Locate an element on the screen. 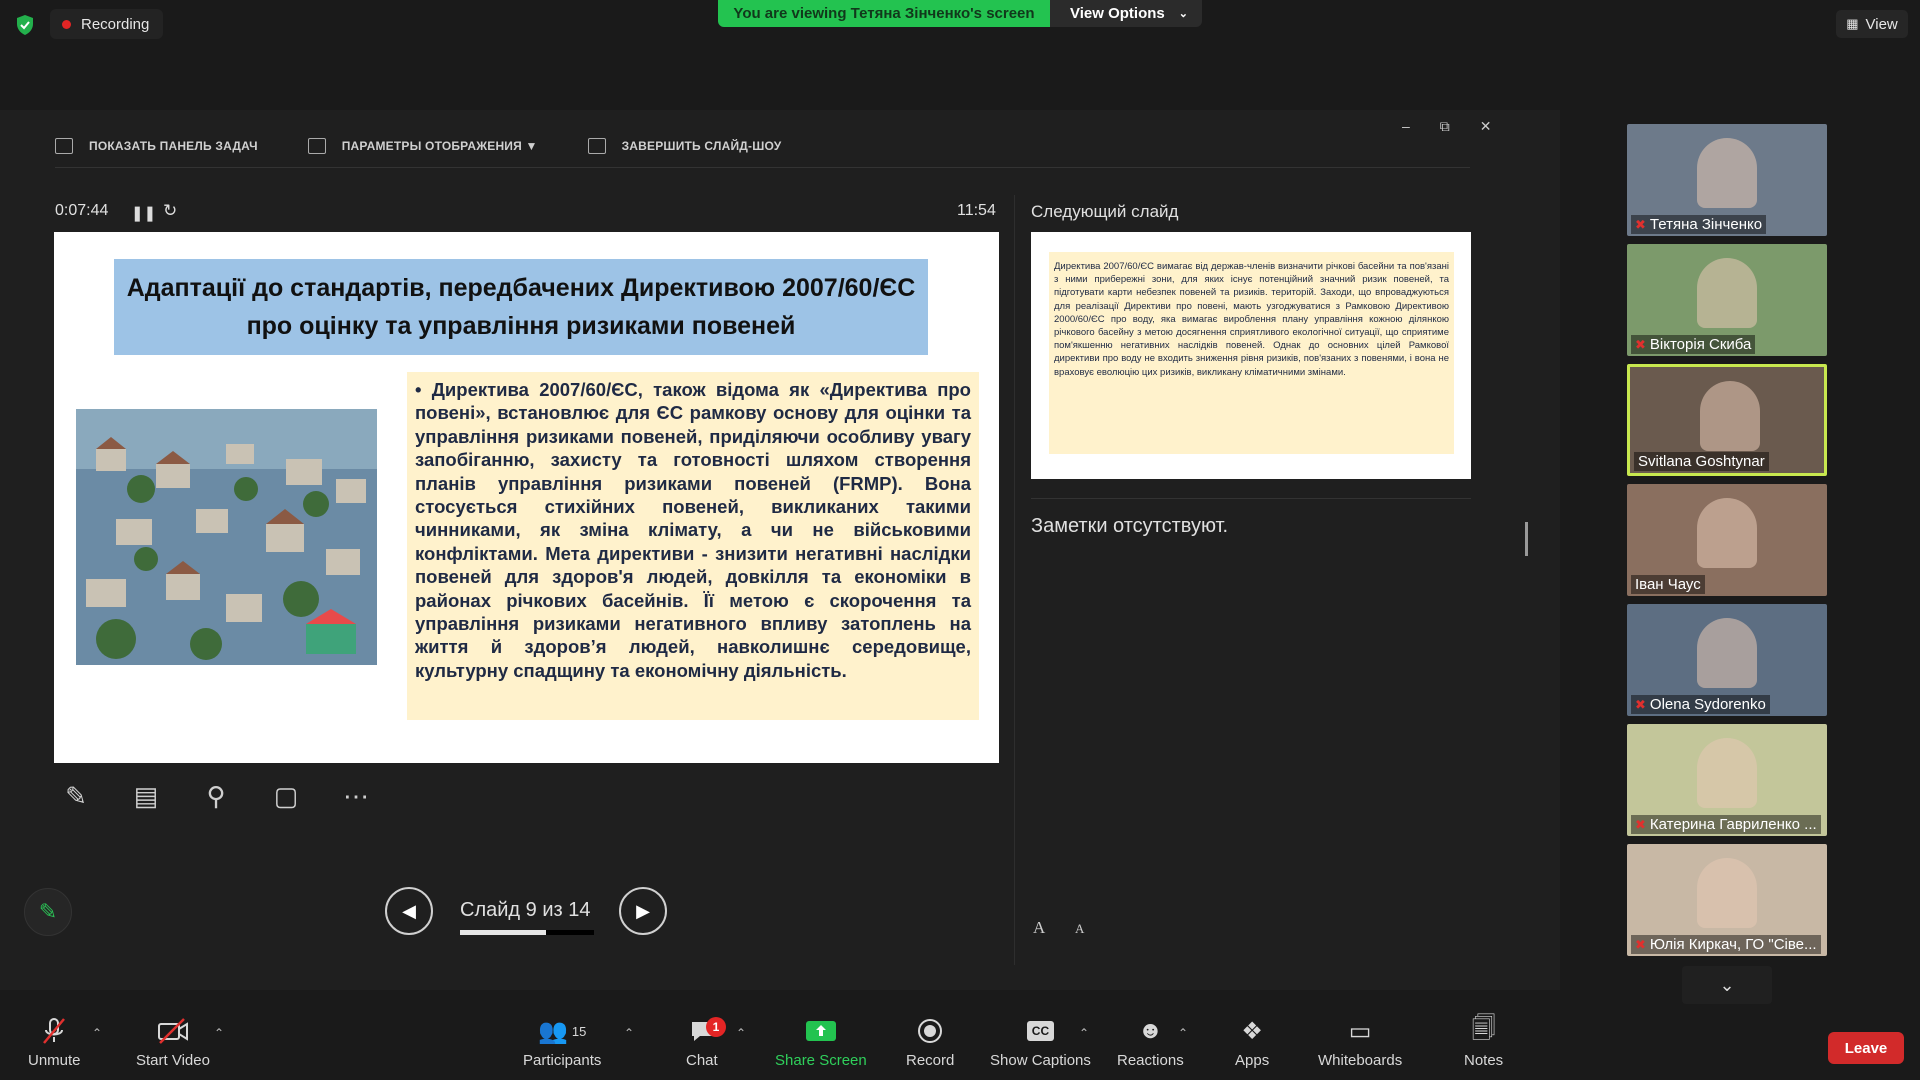  mic-muted-icon is located at coordinates (54, 1031).